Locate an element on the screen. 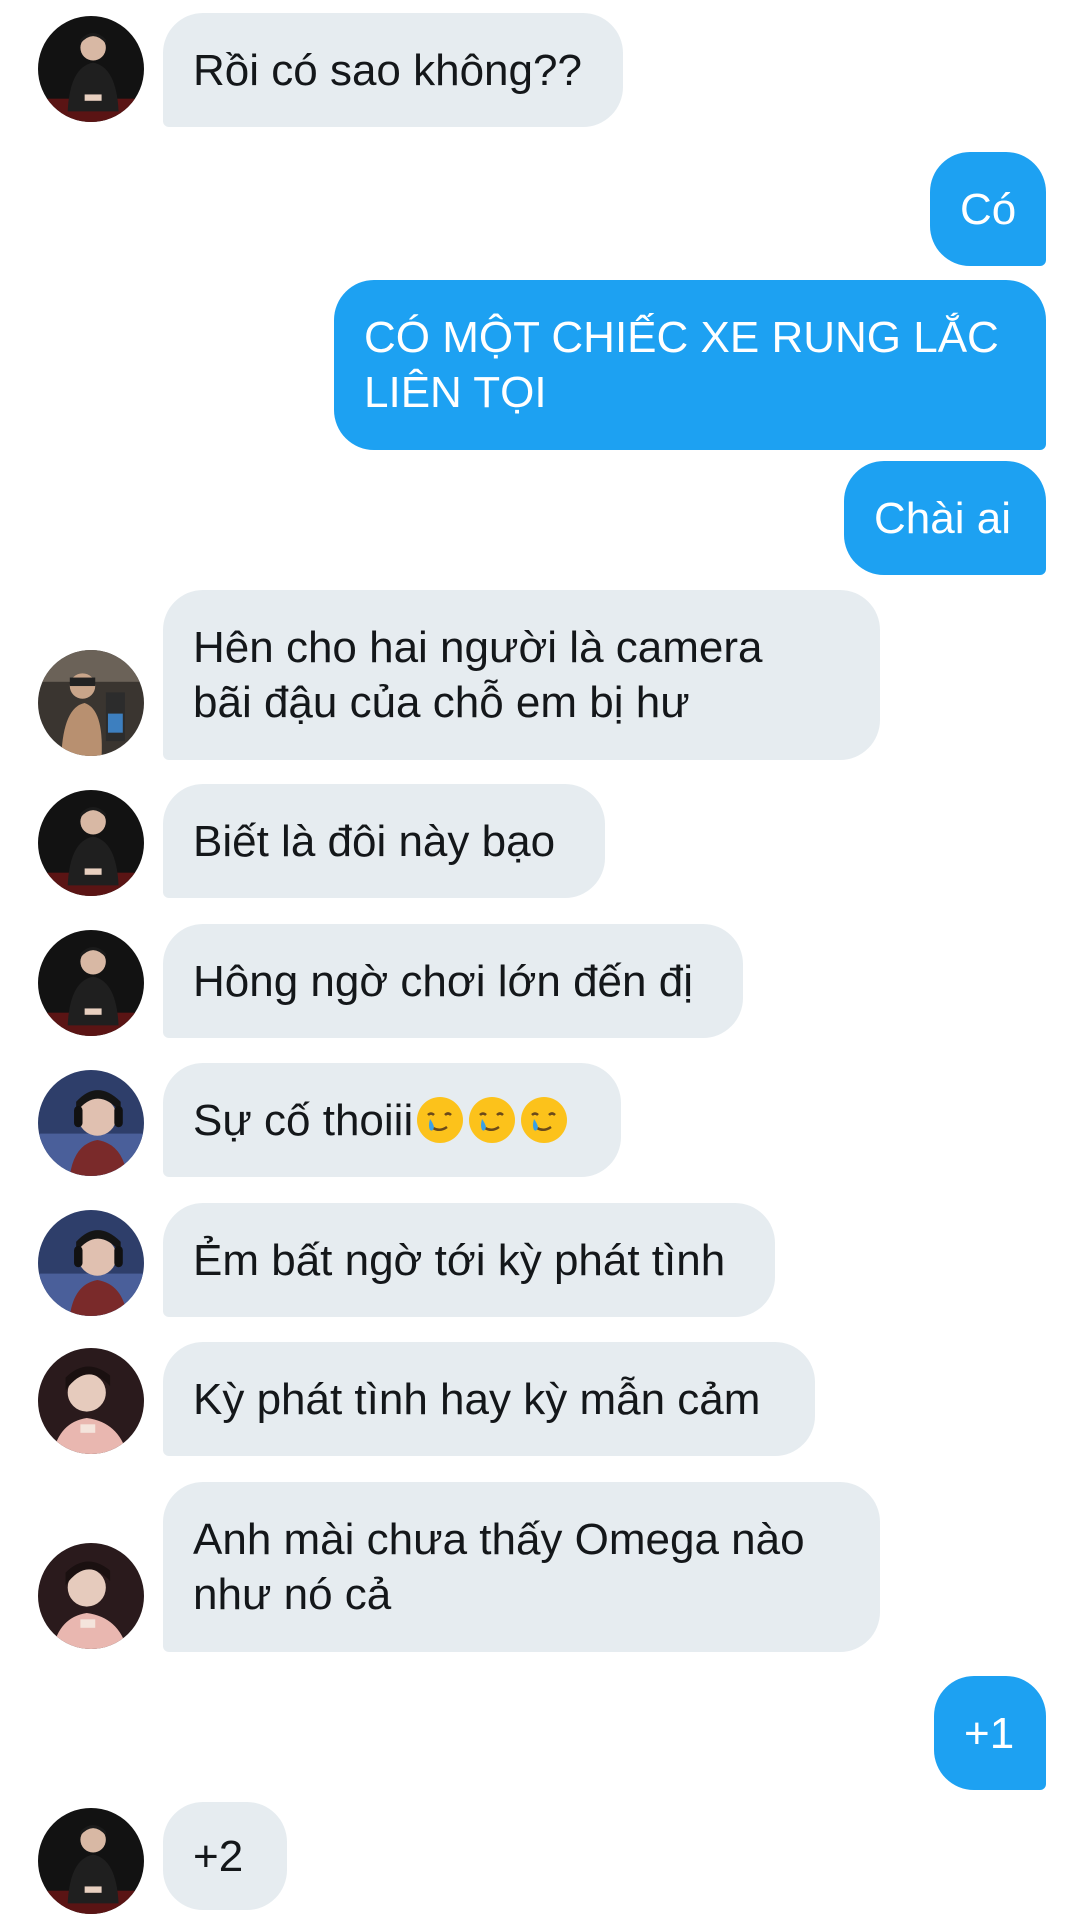 The width and height of the screenshot is (1080, 1914). incoming-message-bubble: Ẻm bất ngờ tới kỳ phát tình is located at coordinates (469, 1260).